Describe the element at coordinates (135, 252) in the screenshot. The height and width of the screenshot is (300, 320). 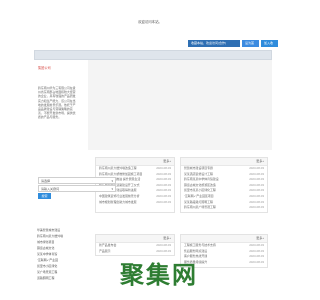
I see `list-item: 产品展示 2023-08-03` at that location.